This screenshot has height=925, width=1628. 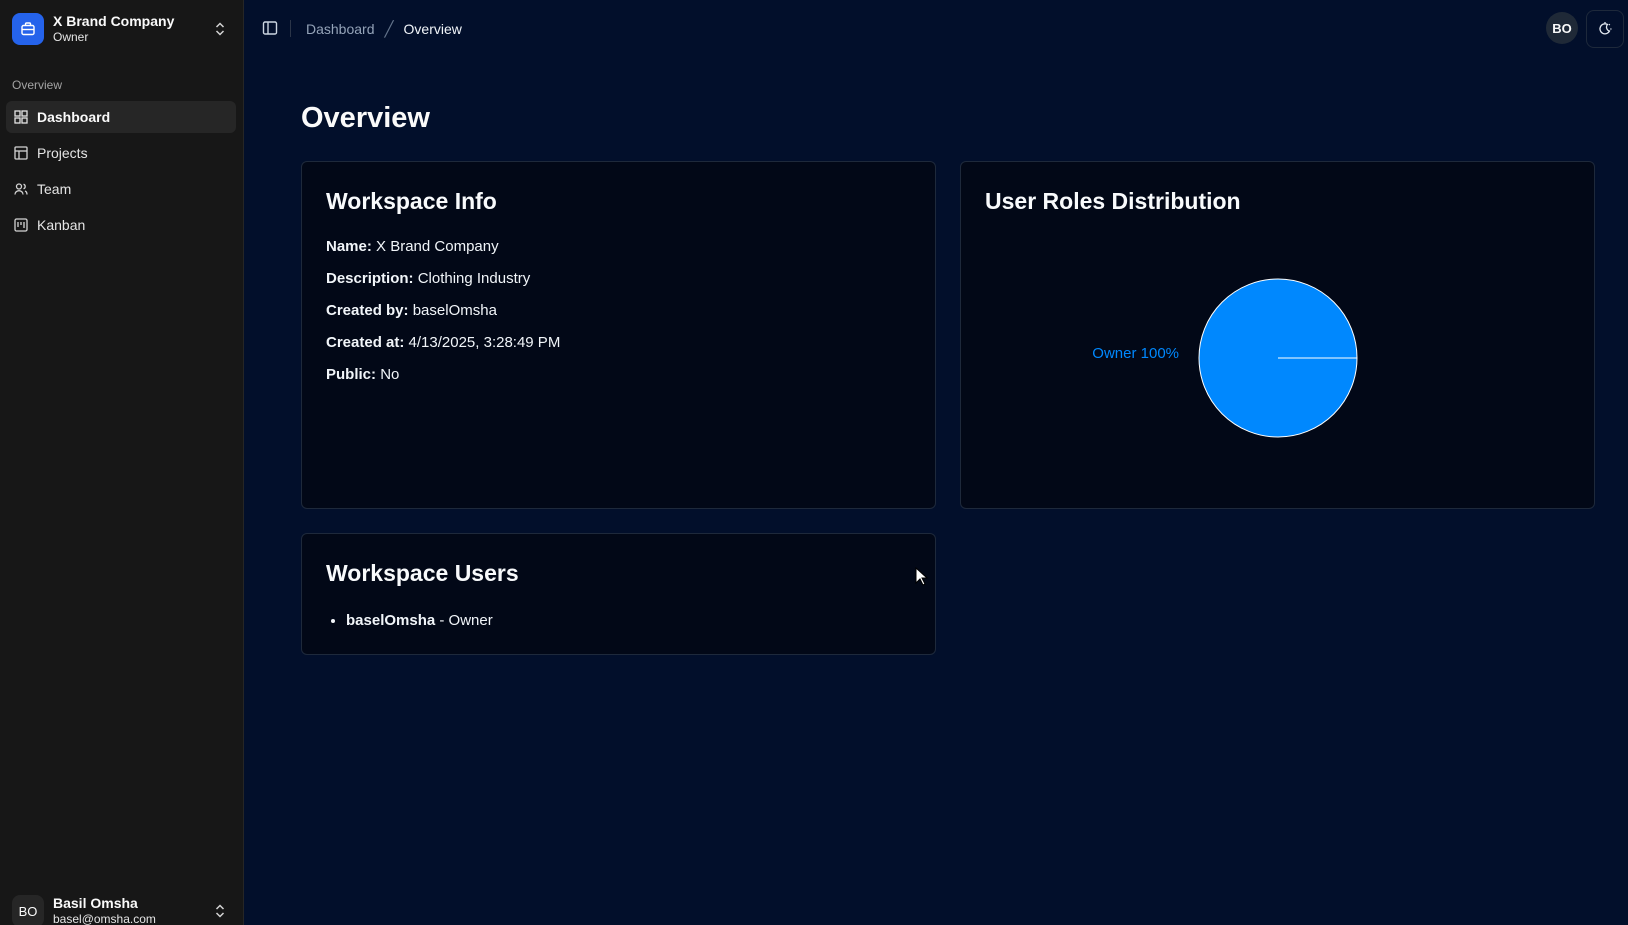 I want to click on info-row-created-by: Created by: baselOmsha, so click(x=443, y=318).